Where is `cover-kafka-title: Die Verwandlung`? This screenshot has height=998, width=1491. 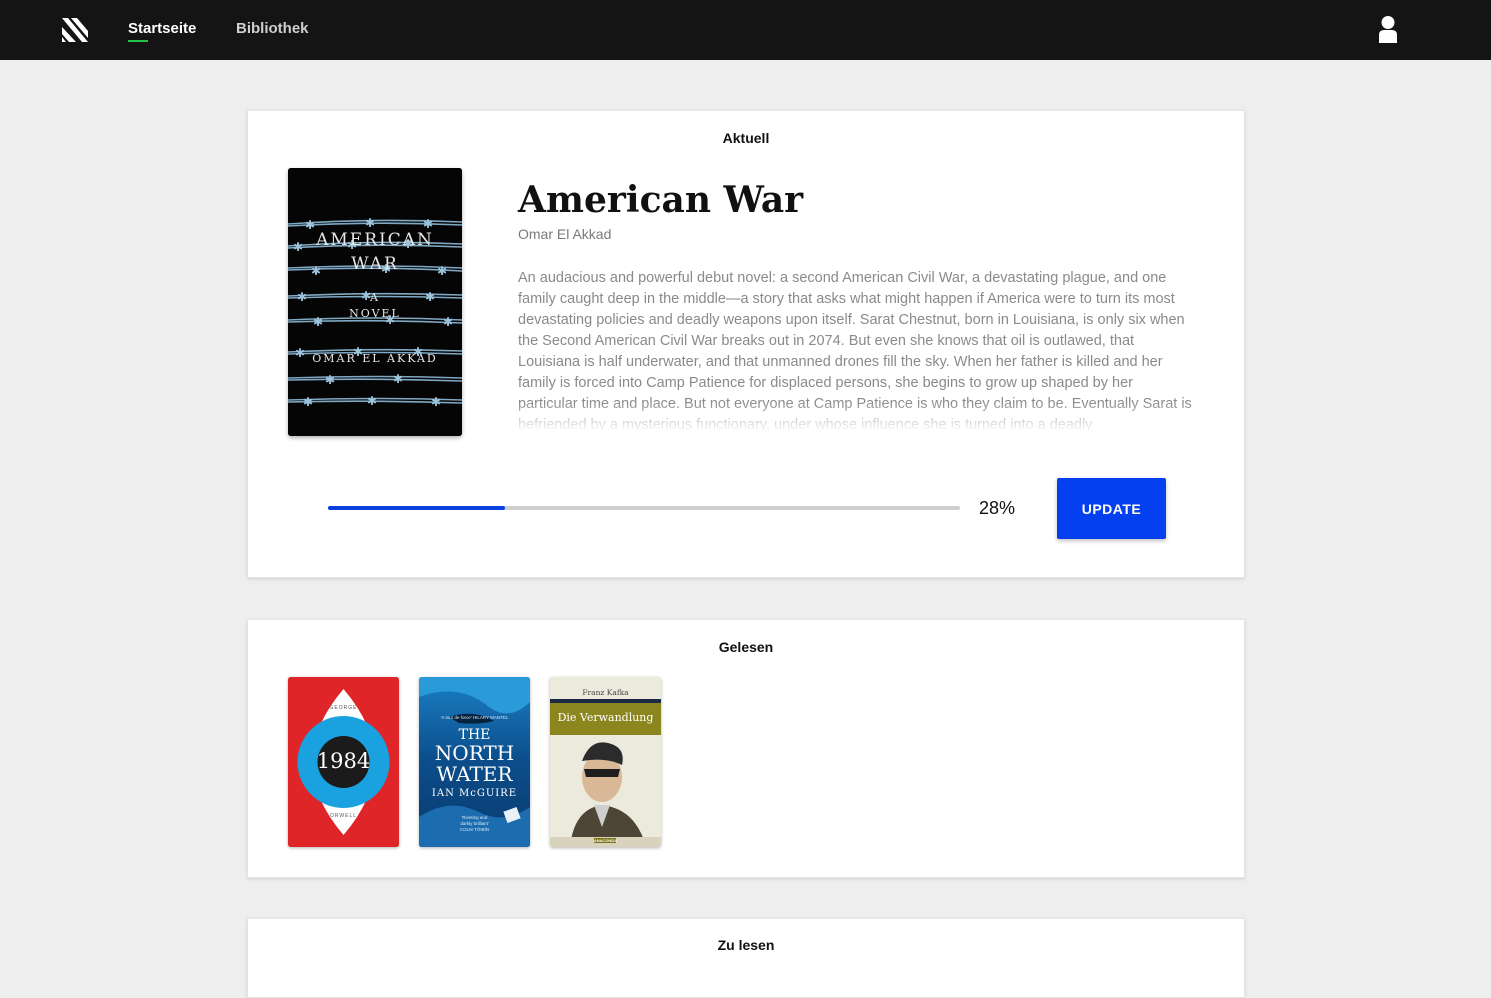 cover-kafka-title: Die Verwandlung is located at coordinates (605, 717).